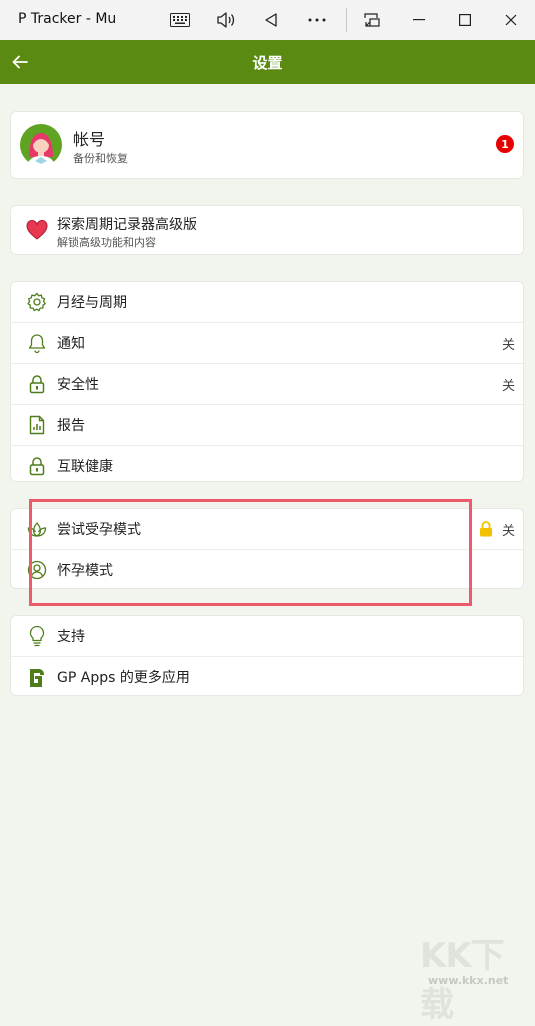  What do you see at coordinates (486, 531) in the screenshot?
I see `premium-lock-icon` at bounding box center [486, 531].